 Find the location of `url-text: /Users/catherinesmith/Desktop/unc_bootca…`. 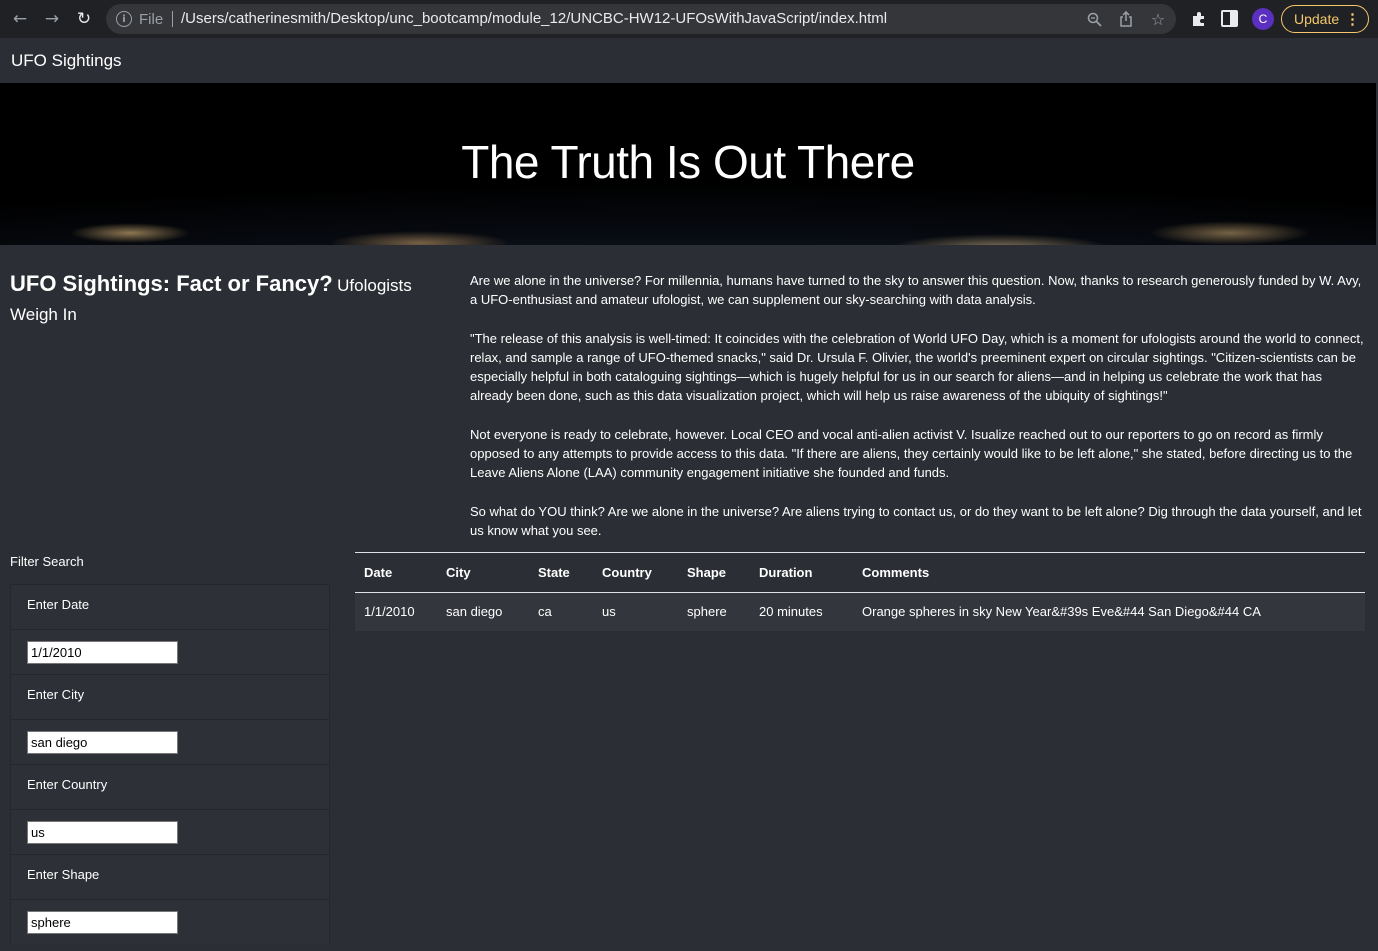

url-text: /Users/catherinesmith/Desktop/unc_bootca… is located at coordinates (534, 18).